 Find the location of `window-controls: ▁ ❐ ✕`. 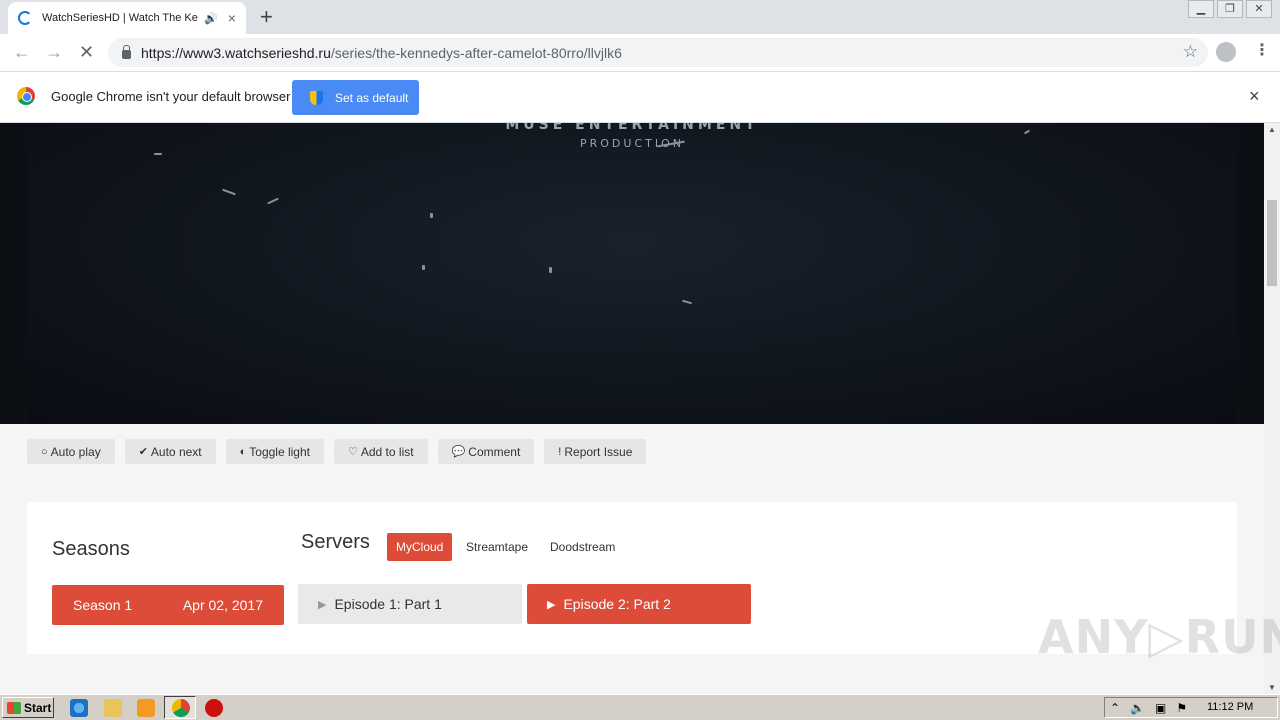

window-controls: ▁ ❐ ✕ is located at coordinates (1228, 9).